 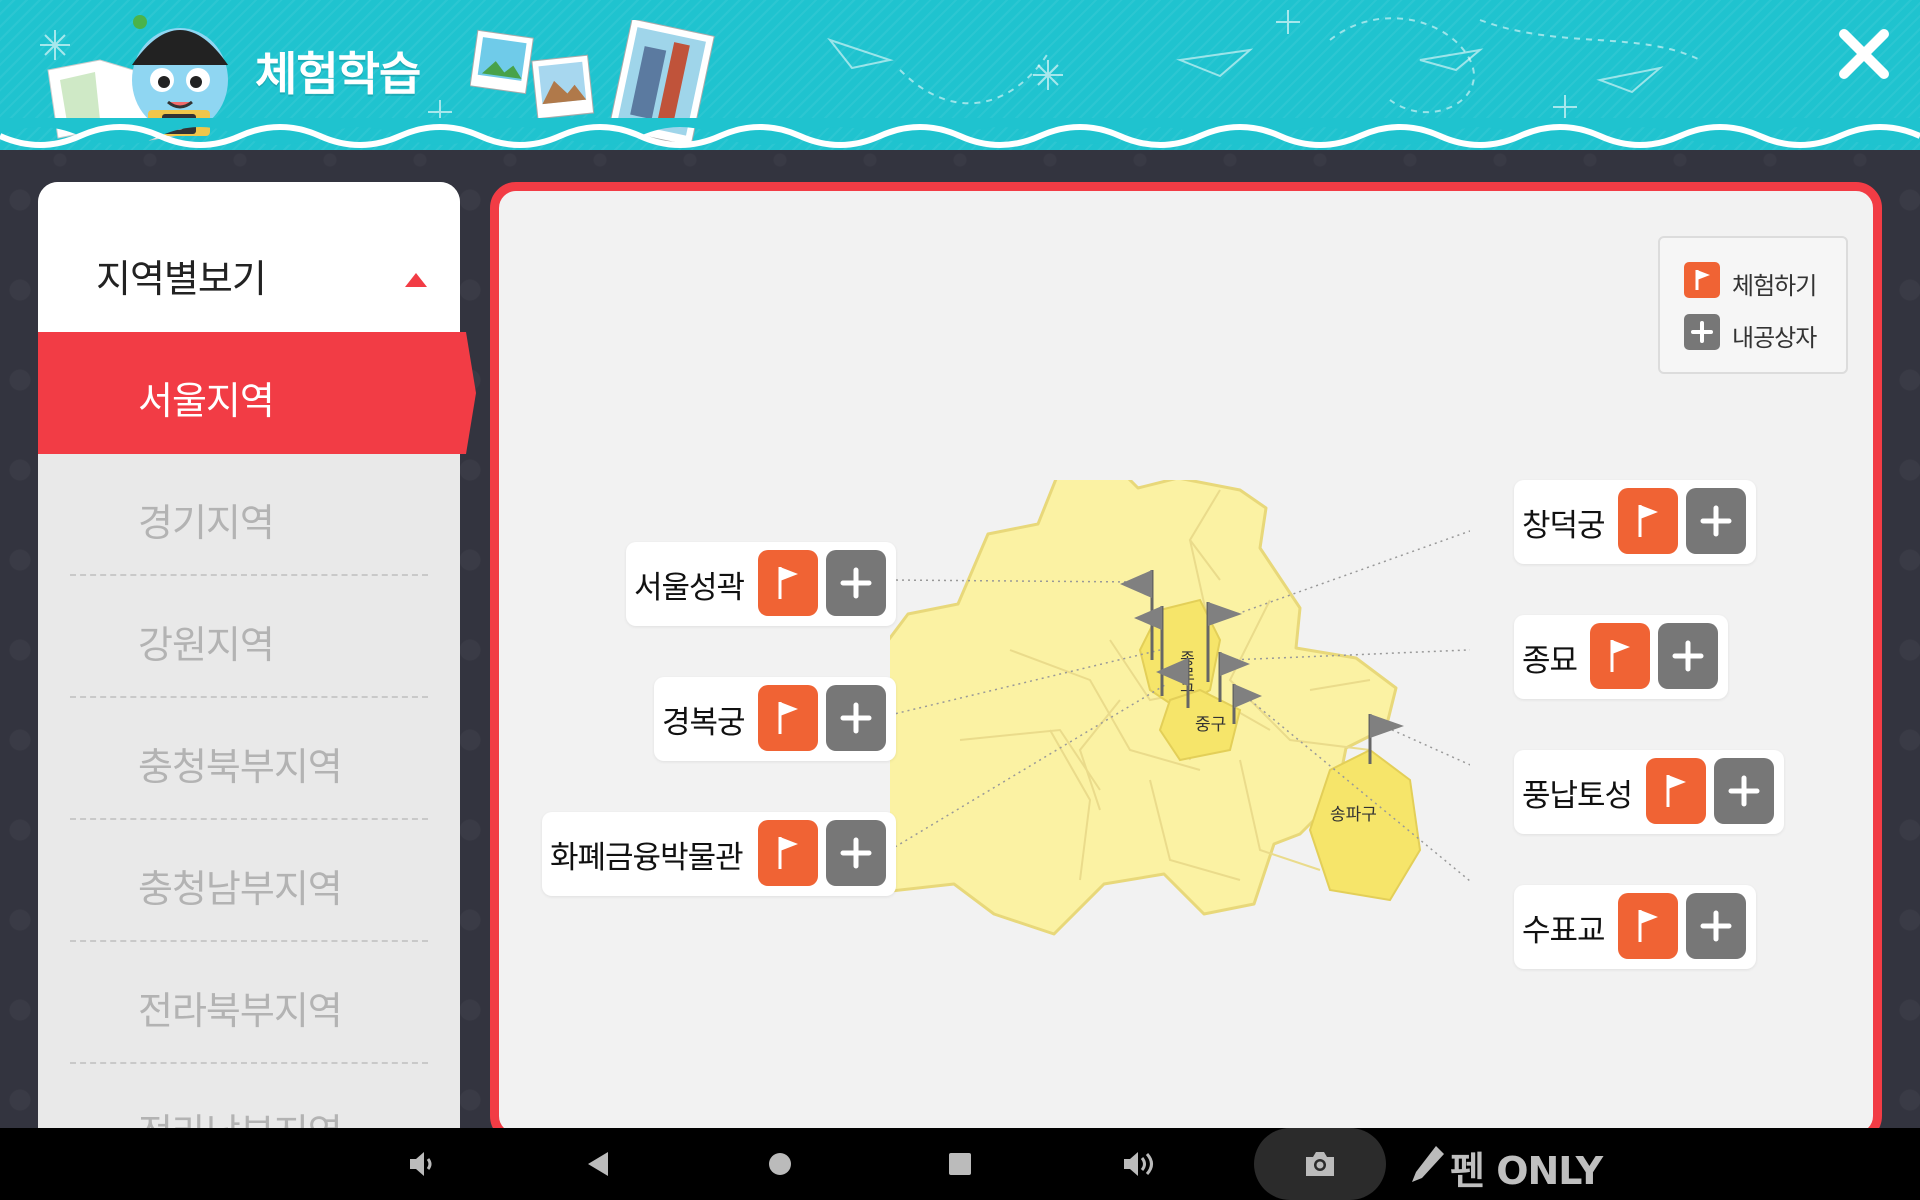 I want to click on back-icon, so click(x=598, y=1164).